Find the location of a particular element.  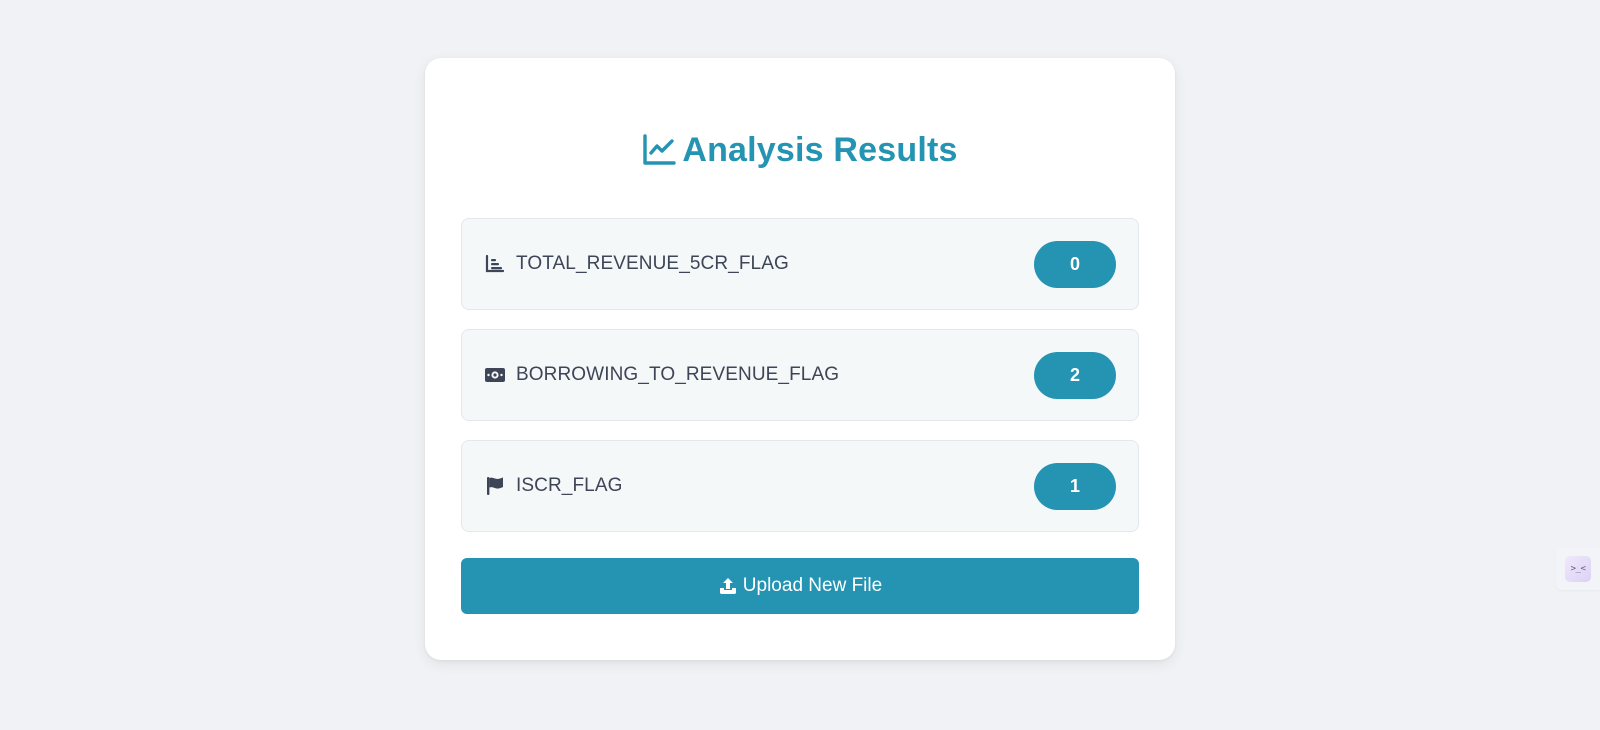

result-label: TOTAL_REVENUE_5CR_FLAG is located at coordinates (652, 263).